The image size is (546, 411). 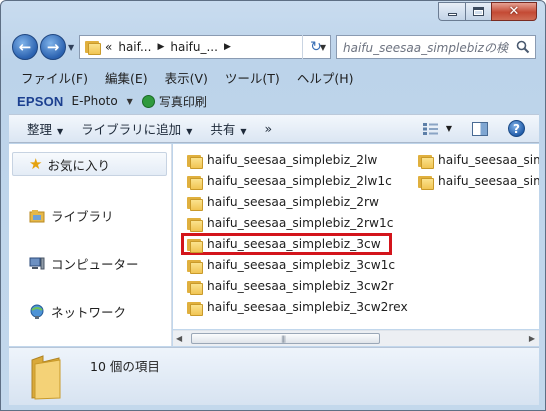 What do you see at coordinates (54, 77) in the screenshot?
I see `menu-file: ファイル(F)` at bounding box center [54, 77].